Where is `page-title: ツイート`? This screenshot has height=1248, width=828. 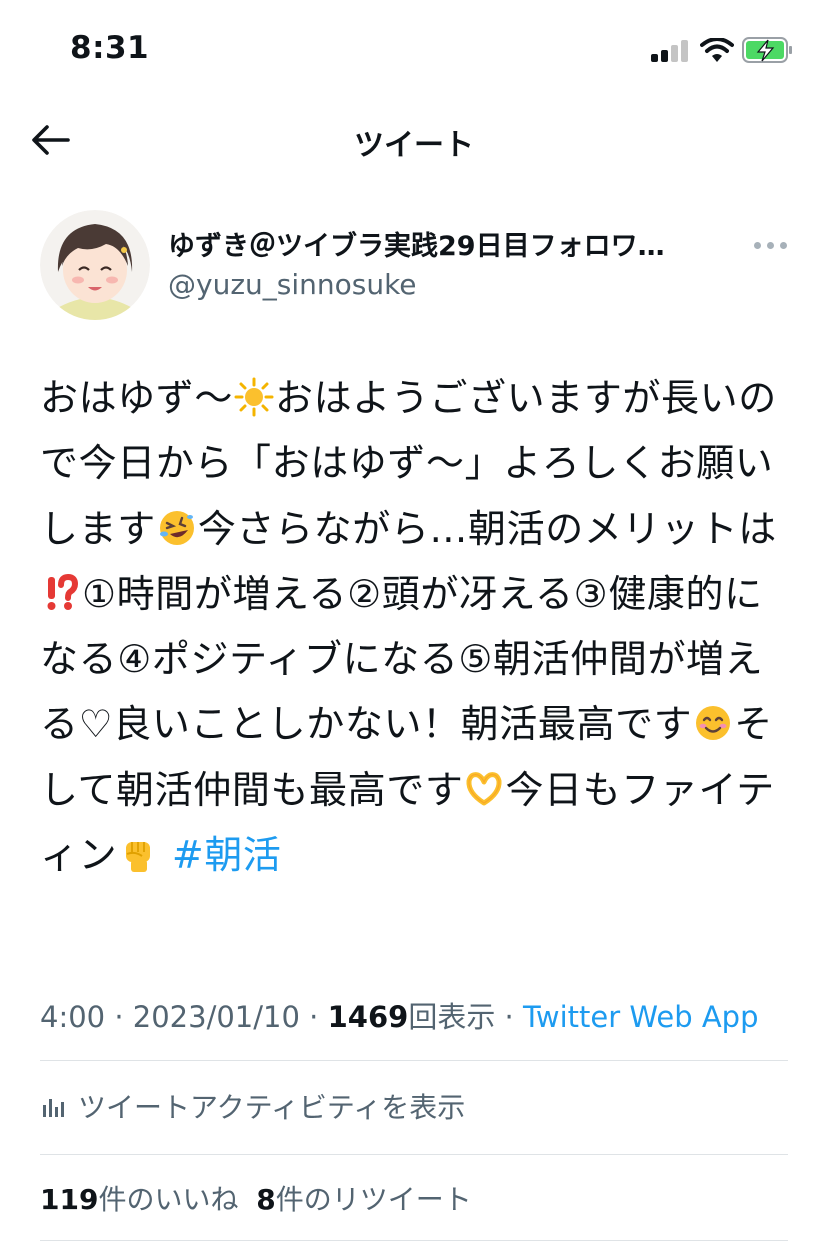
page-title: ツイート is located at coordinates (414, 145).